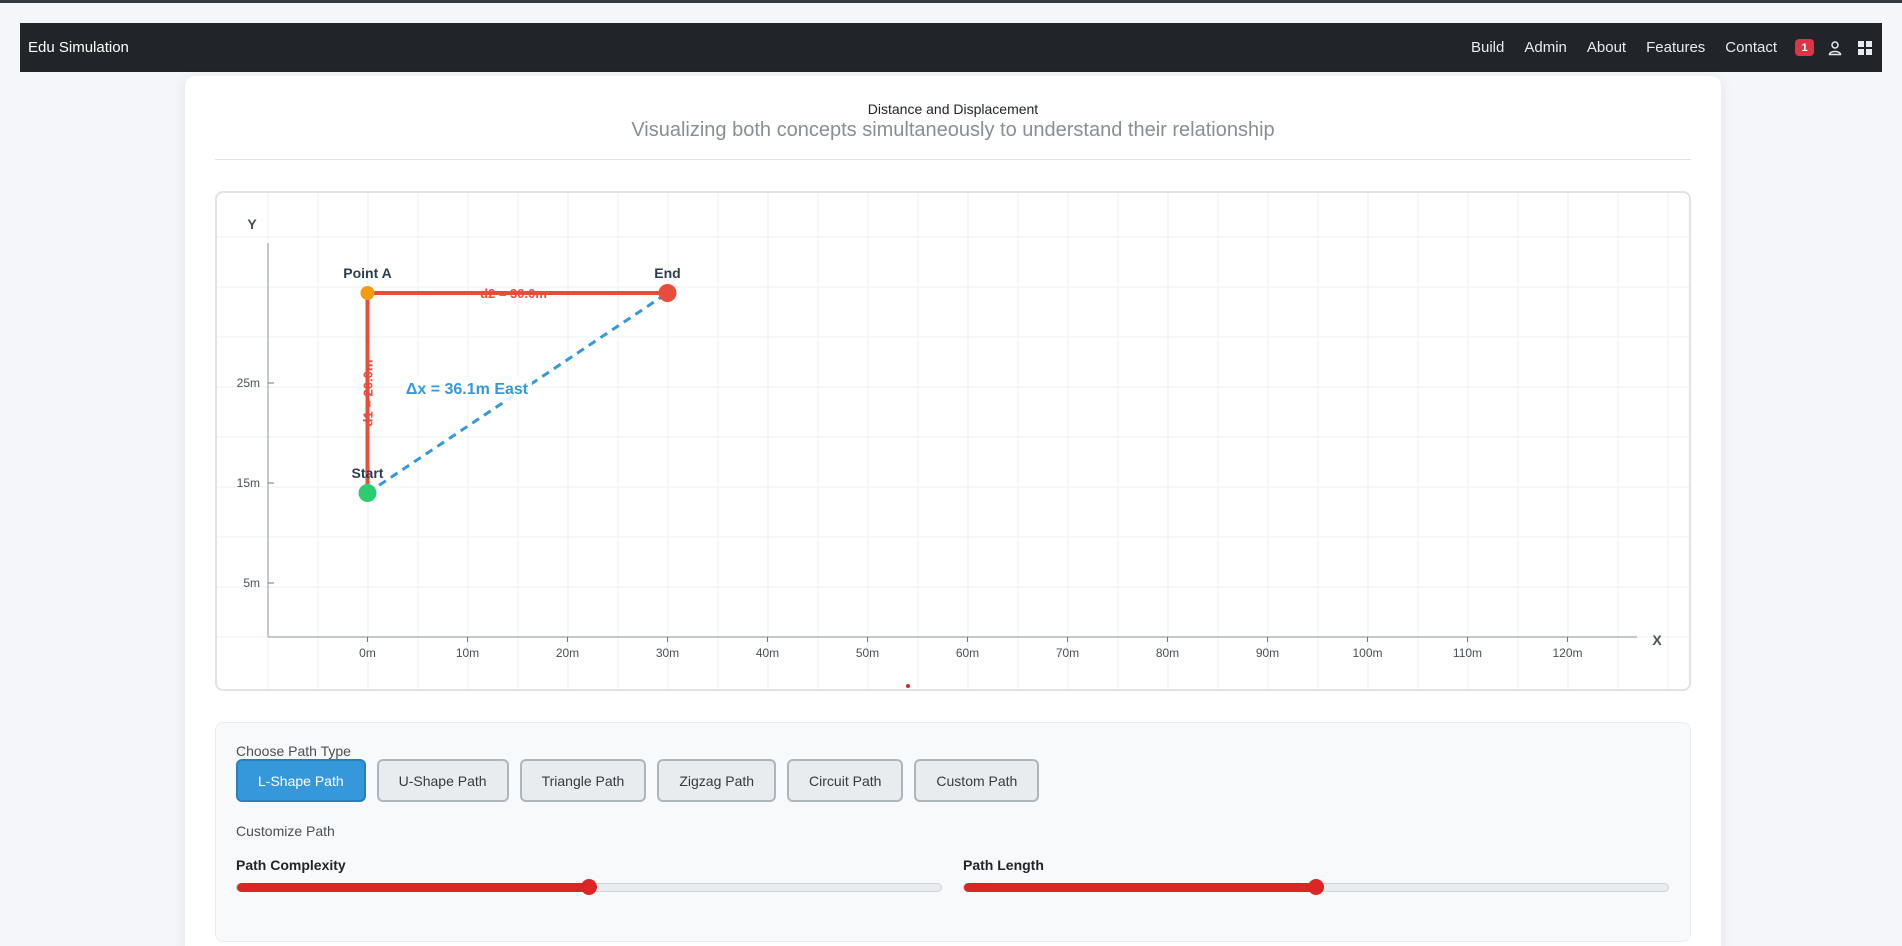  Describe the element at coordinates (1567, 653) in the screenshot. I see `x-tick-label: 120m` at that location.